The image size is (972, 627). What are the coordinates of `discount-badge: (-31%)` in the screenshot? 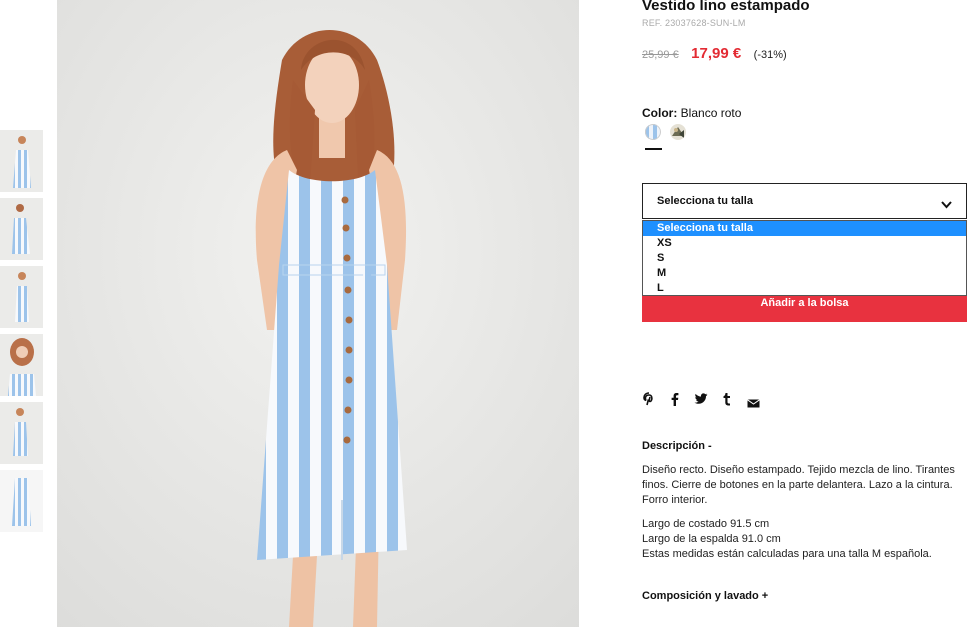 It's located at (770, 55).